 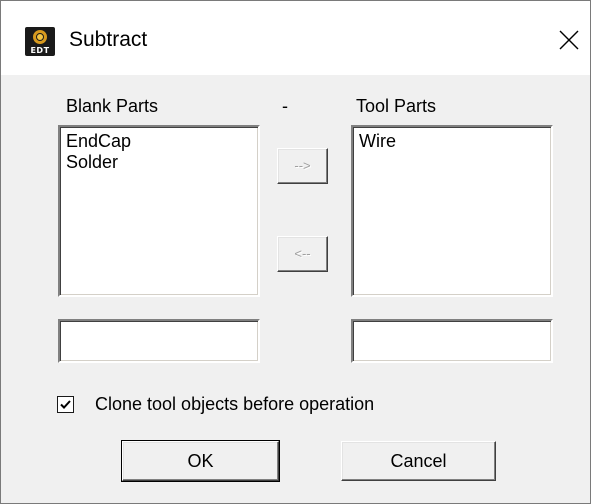 I want to click on edt-app-icon: EDT, so click(x=40, y=41).